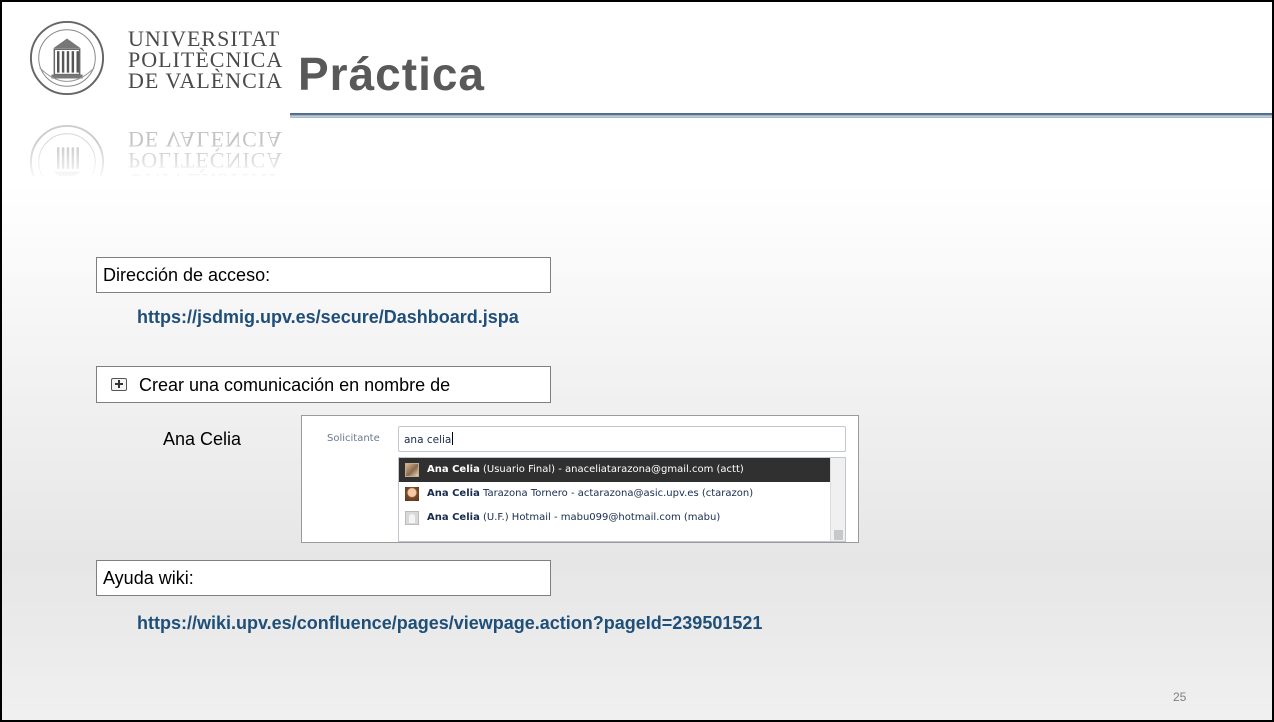  What do you see at coordinates (204, 38) in the screenshot?
I see `university-line-1: UNIVERSITAT` at bounding box center [204, 38].